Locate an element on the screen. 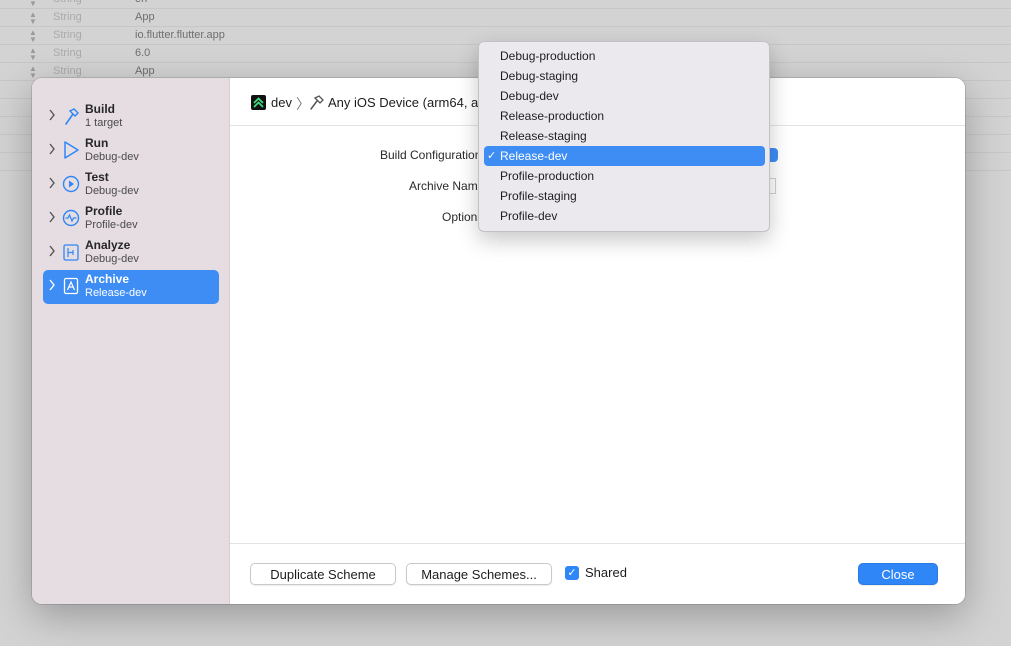 The image size is (1011, 646). sidebar-item-title: Analyze is located at coordinates (108, 245).